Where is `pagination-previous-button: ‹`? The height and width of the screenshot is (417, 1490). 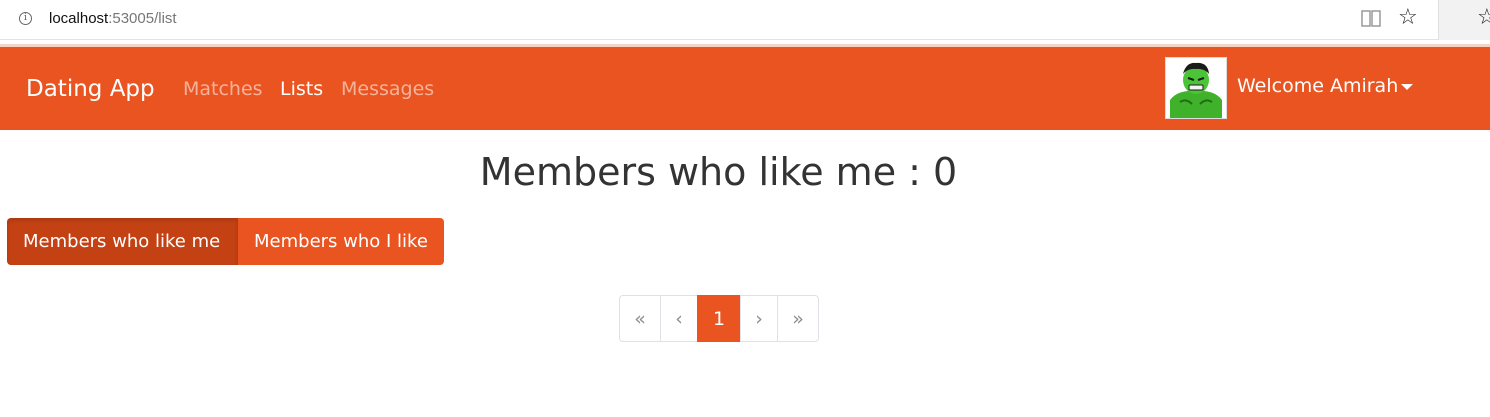
pagination-previous-button: ‹ is located at coordinates (679, 318).